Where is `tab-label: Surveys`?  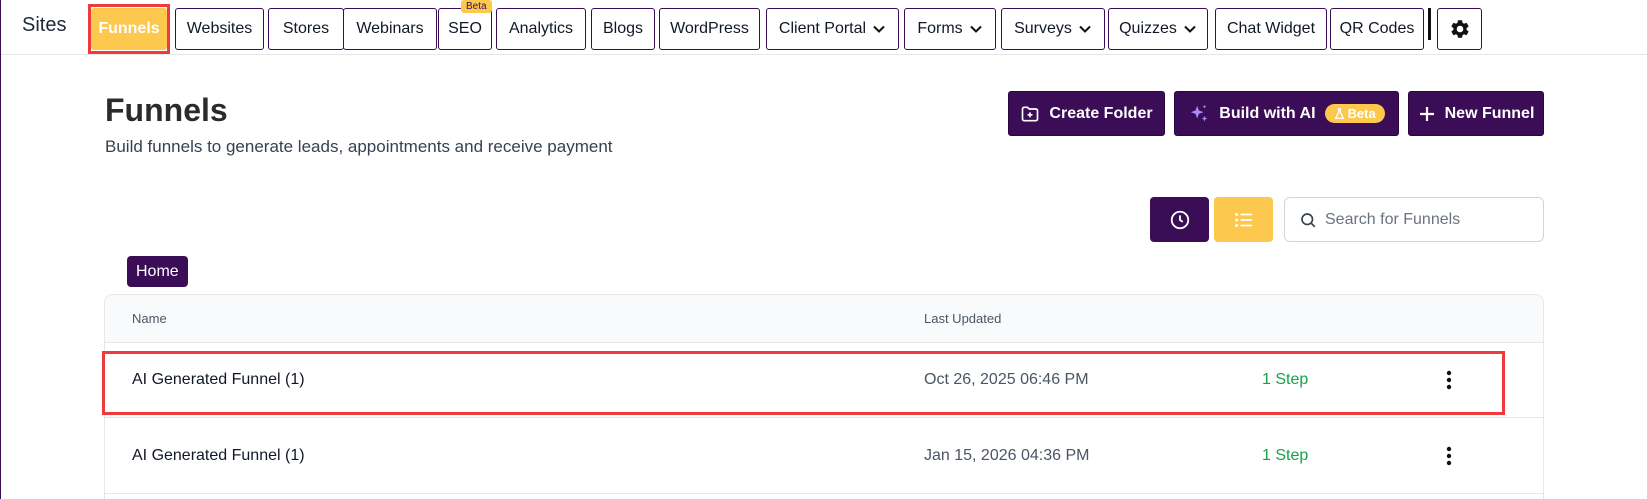 tab-label: Surveys is located at coordinates (1043, 28).